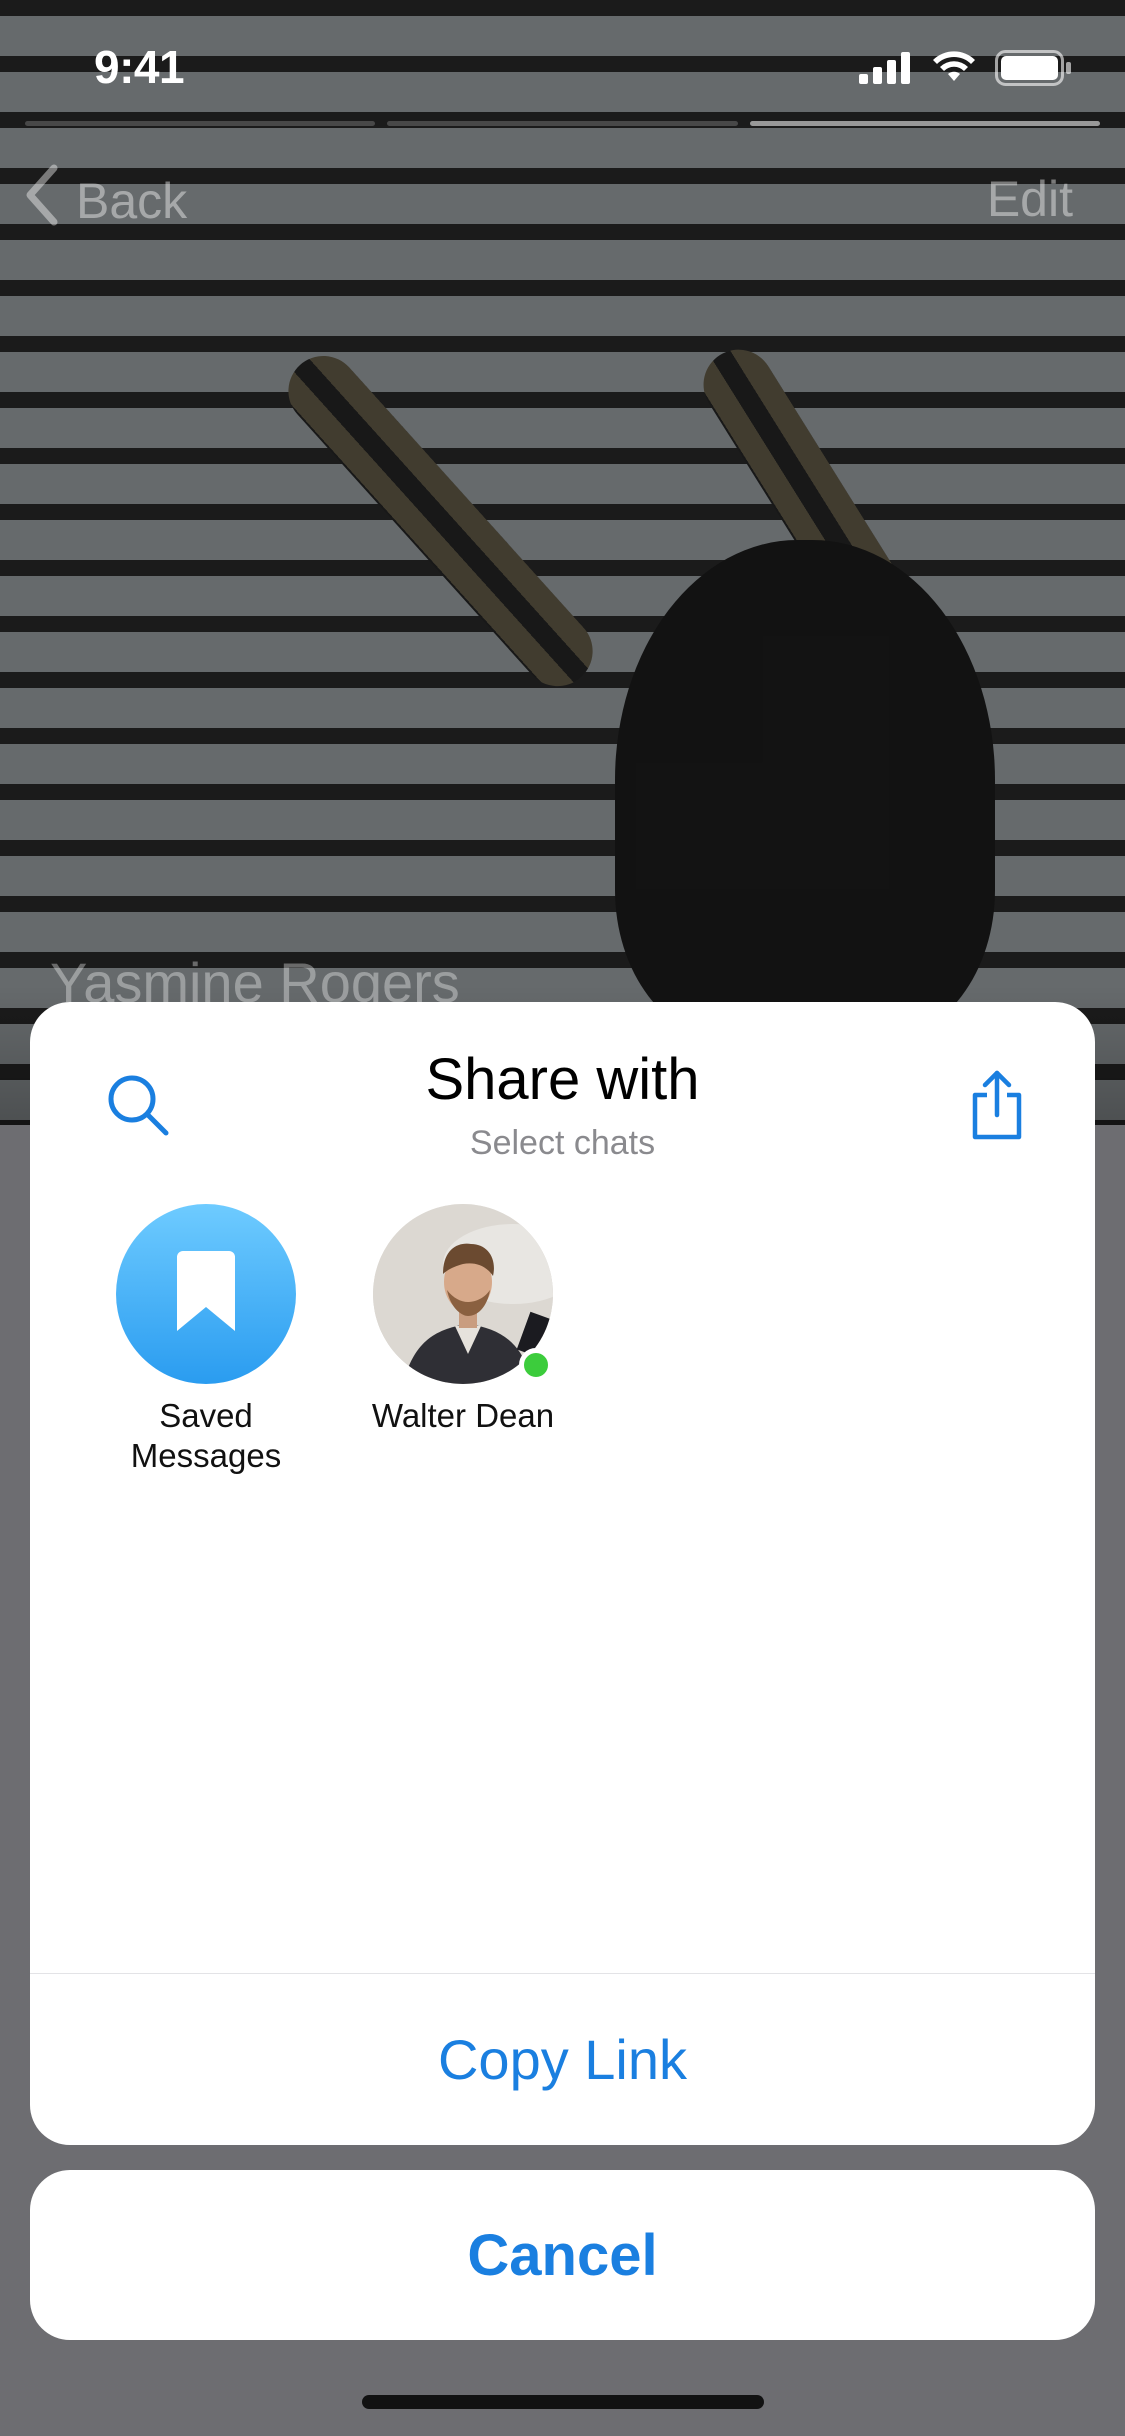  I want to click on chevron-left-icon, so click(42, 201).